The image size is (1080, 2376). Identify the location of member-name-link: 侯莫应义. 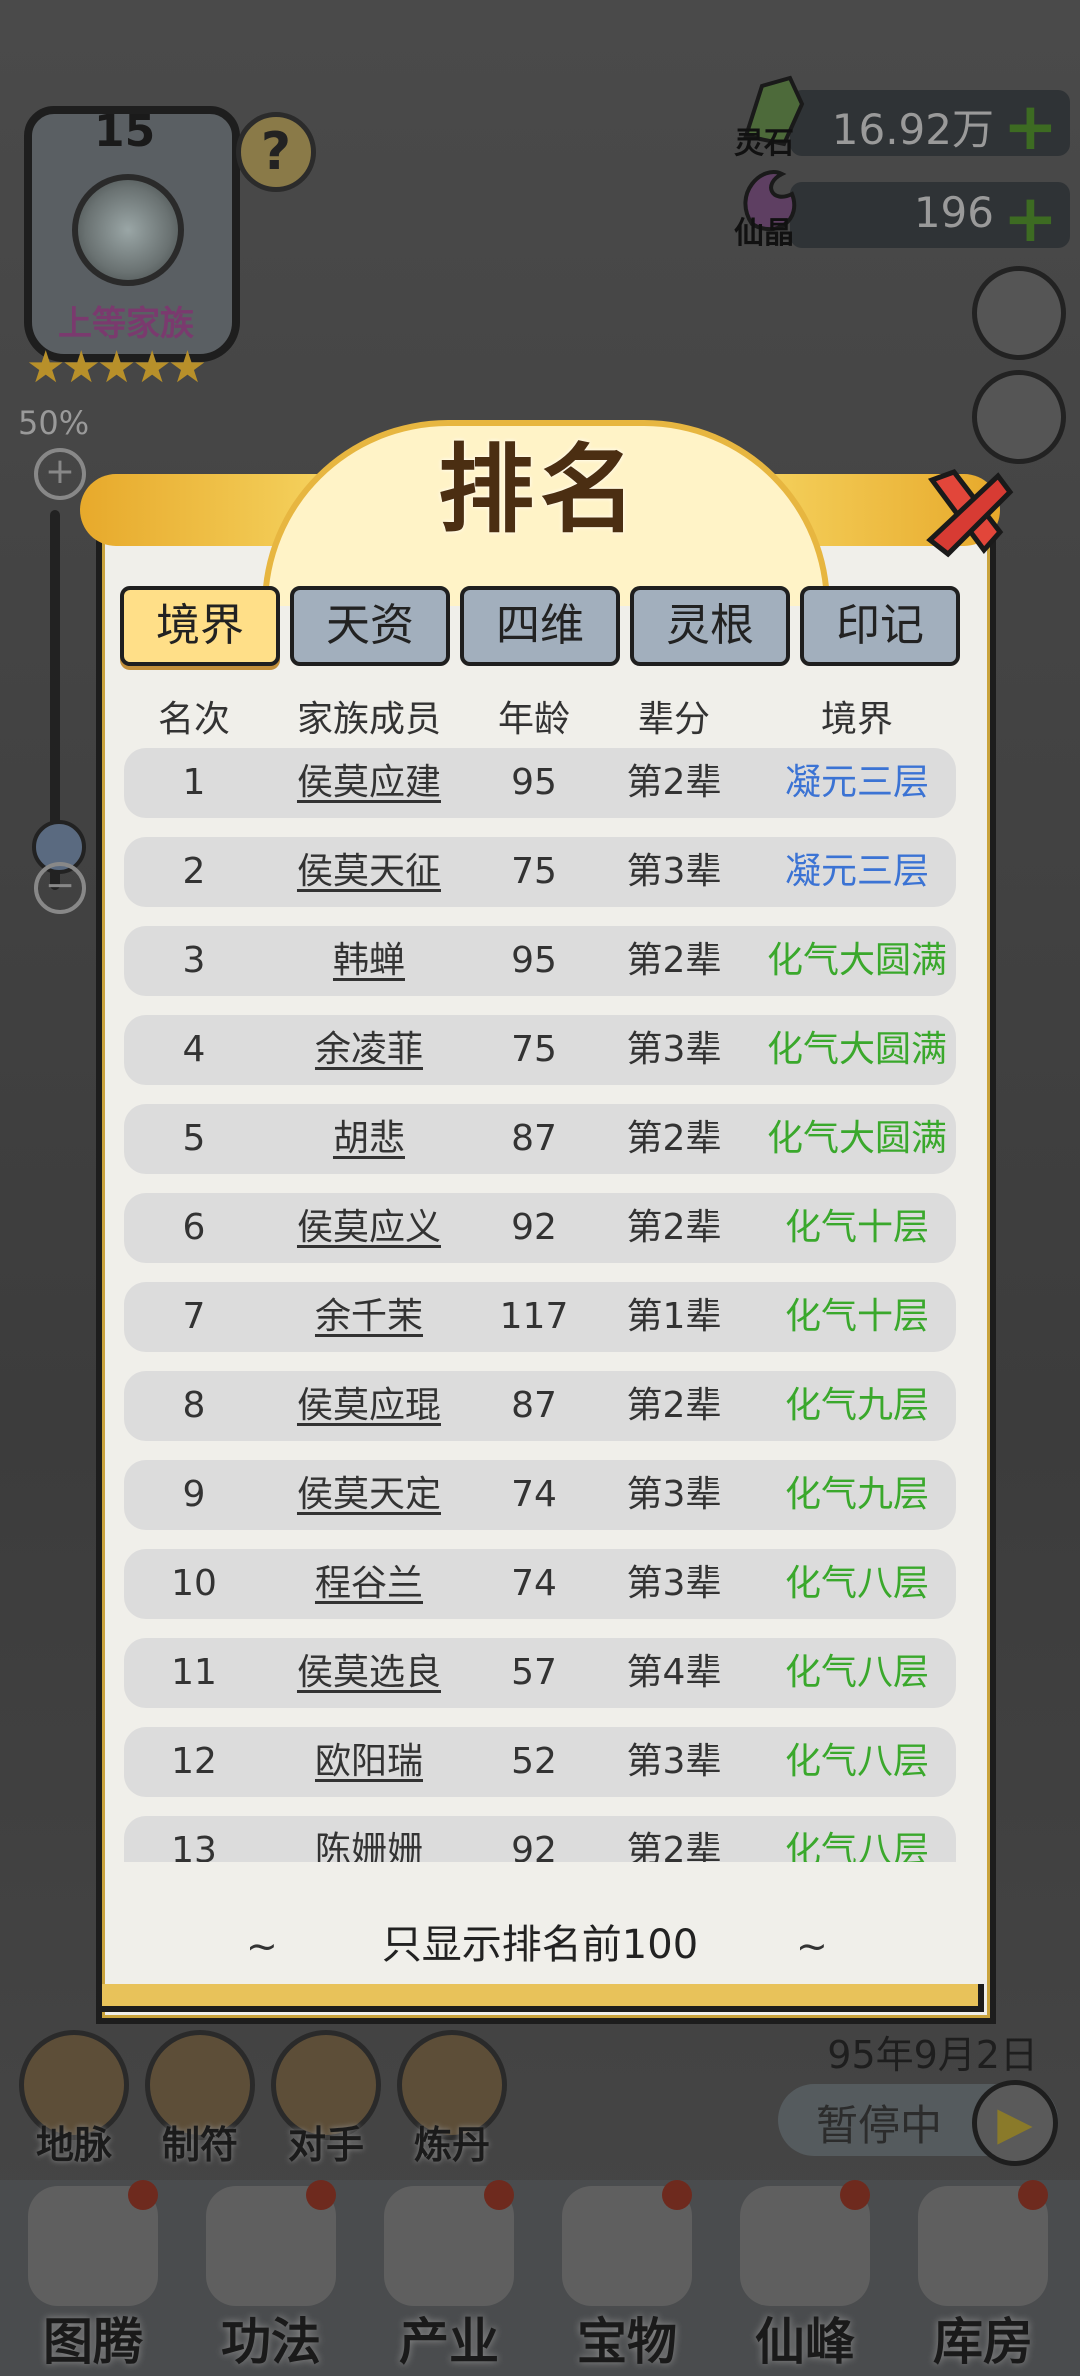
(369, 1228).